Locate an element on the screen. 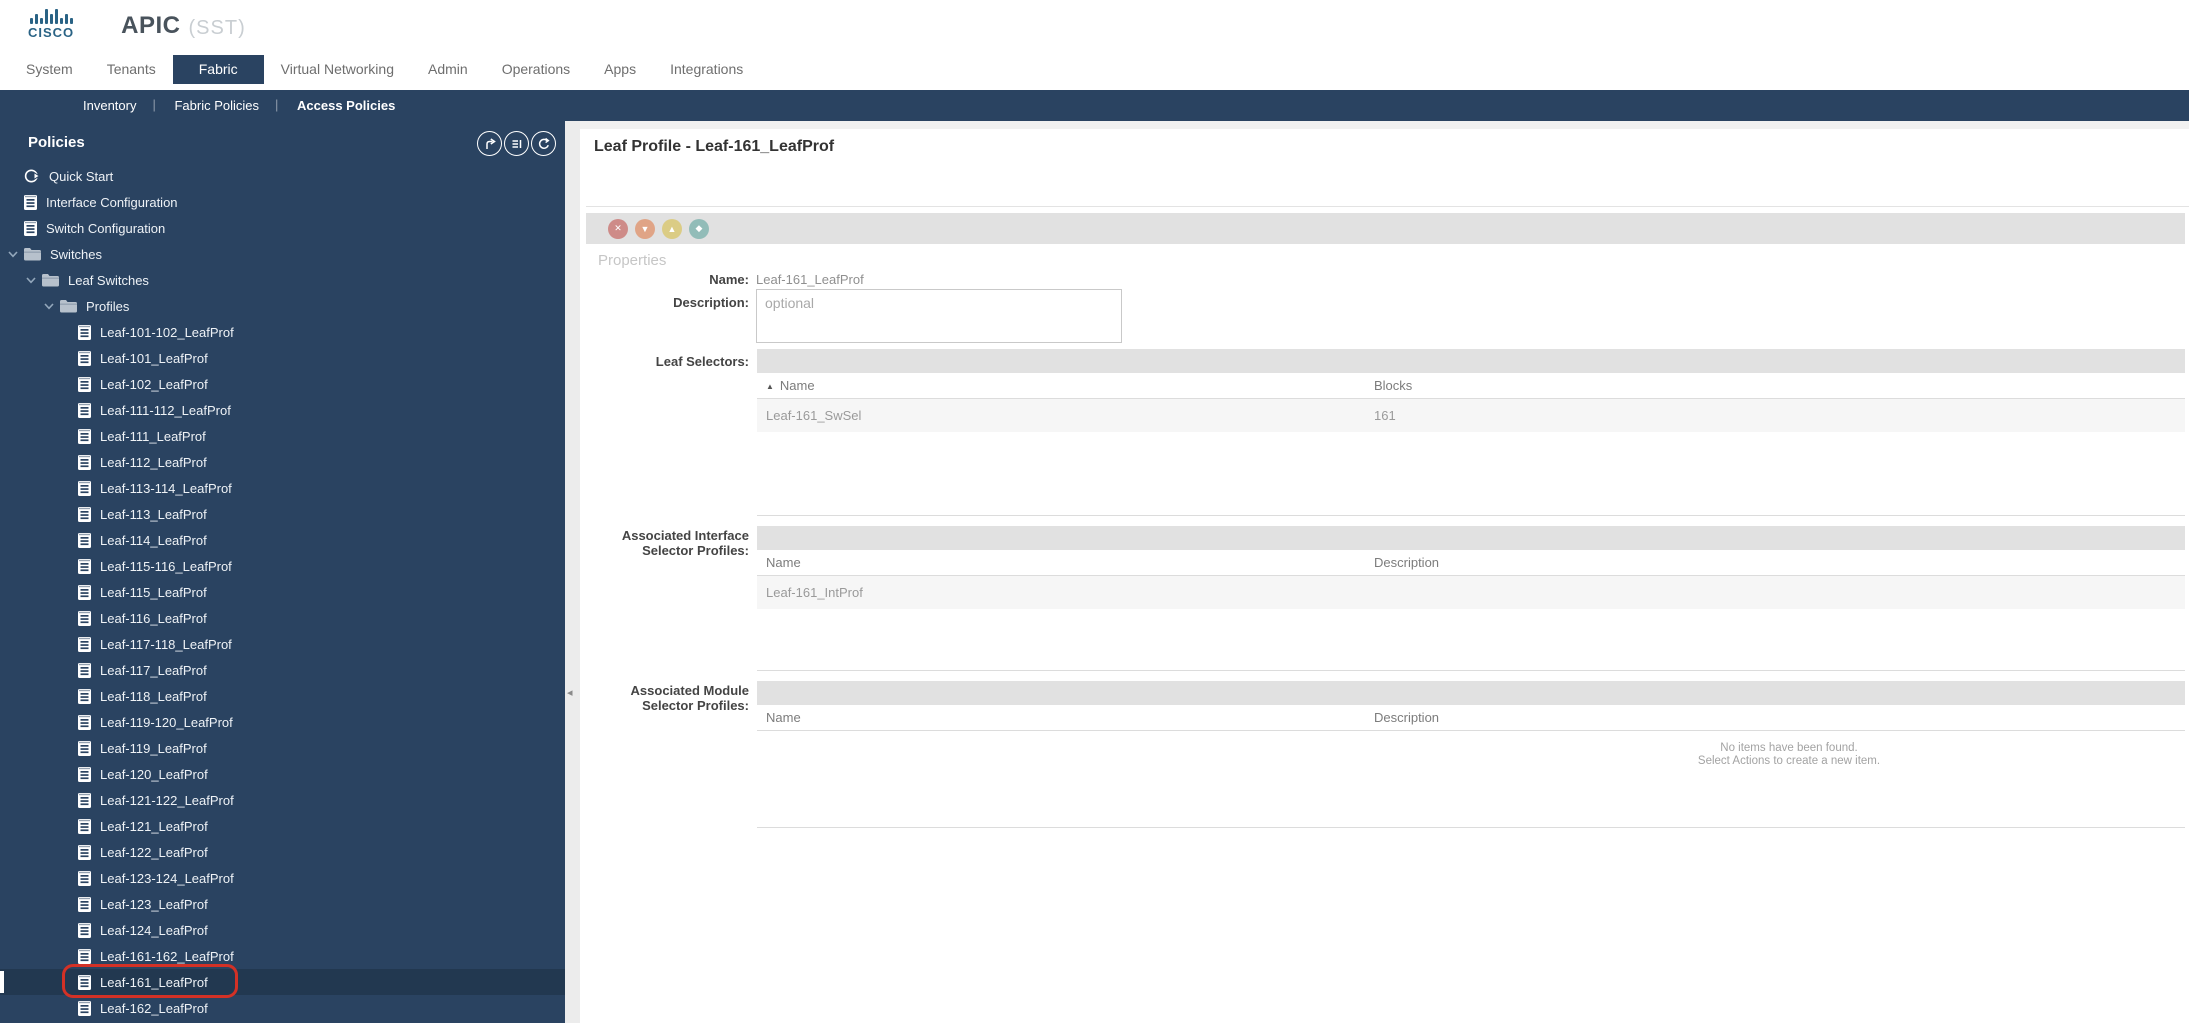  critical-fault-badge: ✕ is located at coordinates (618, 228).